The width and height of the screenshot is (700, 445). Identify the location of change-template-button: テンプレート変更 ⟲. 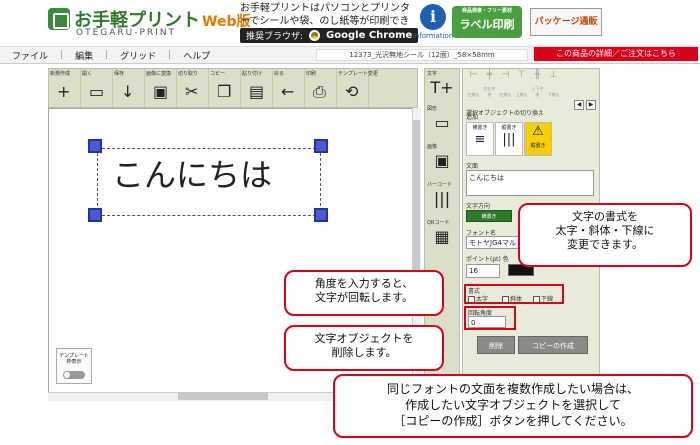
(357, 88).